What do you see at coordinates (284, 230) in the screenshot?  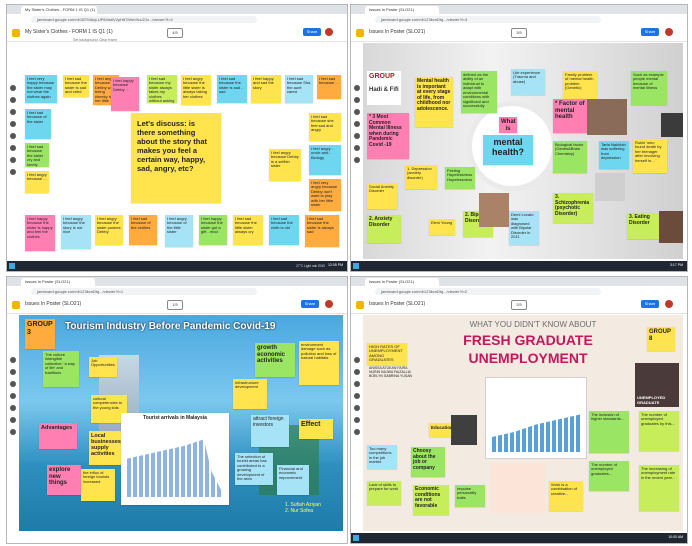 I see `sticky-note: I feel sad because the cloth is old` at bounding box center [284, 230].